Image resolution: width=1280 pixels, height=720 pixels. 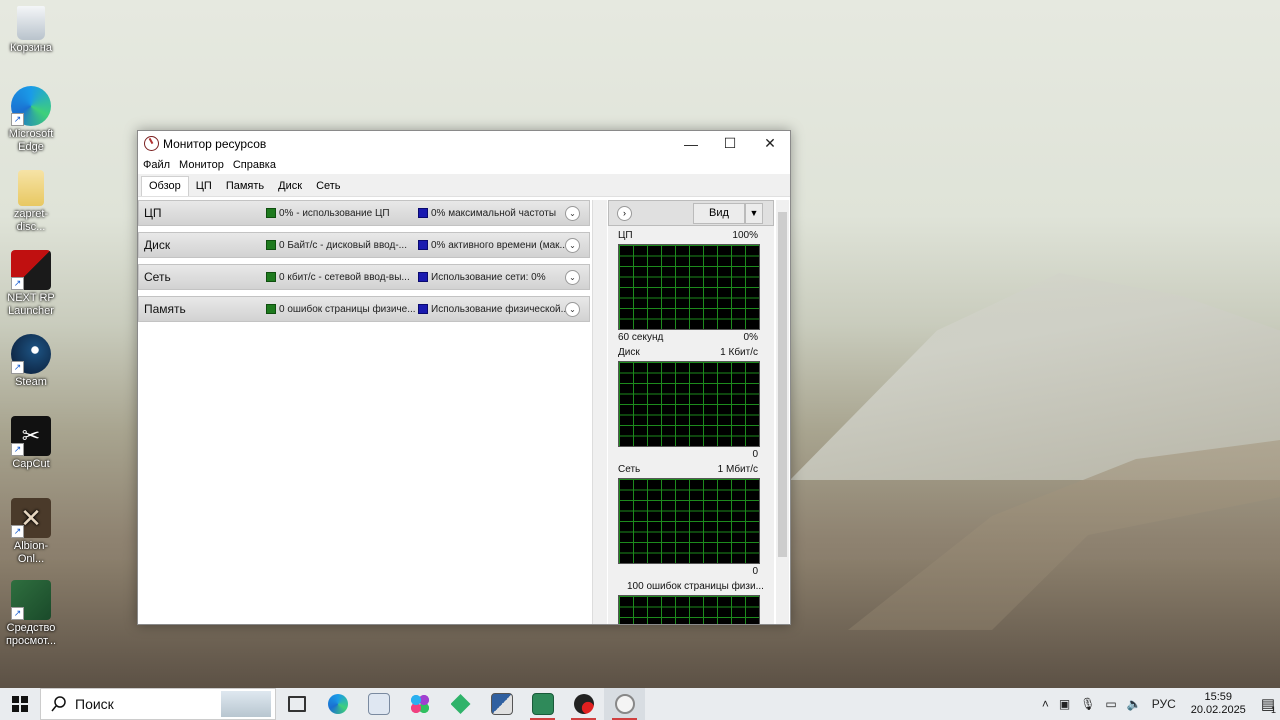 I want to click on notepad-icon, so click(x=378, y=704).